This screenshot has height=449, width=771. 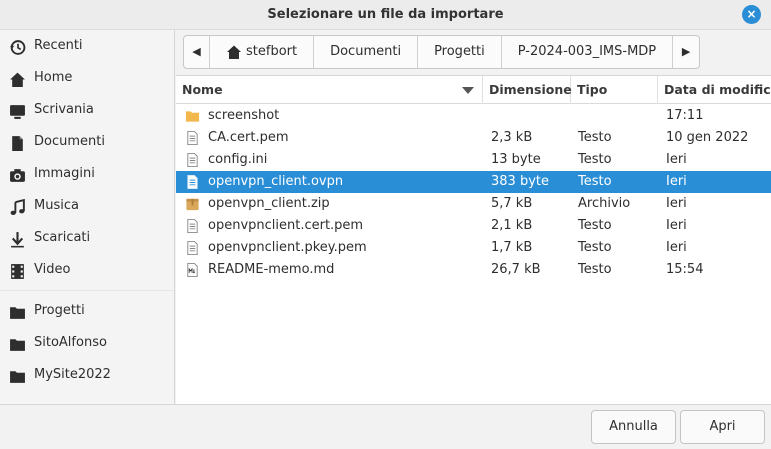 I want to click on sidebar-item-documenti: Documenti, so click(x=87, y=143).